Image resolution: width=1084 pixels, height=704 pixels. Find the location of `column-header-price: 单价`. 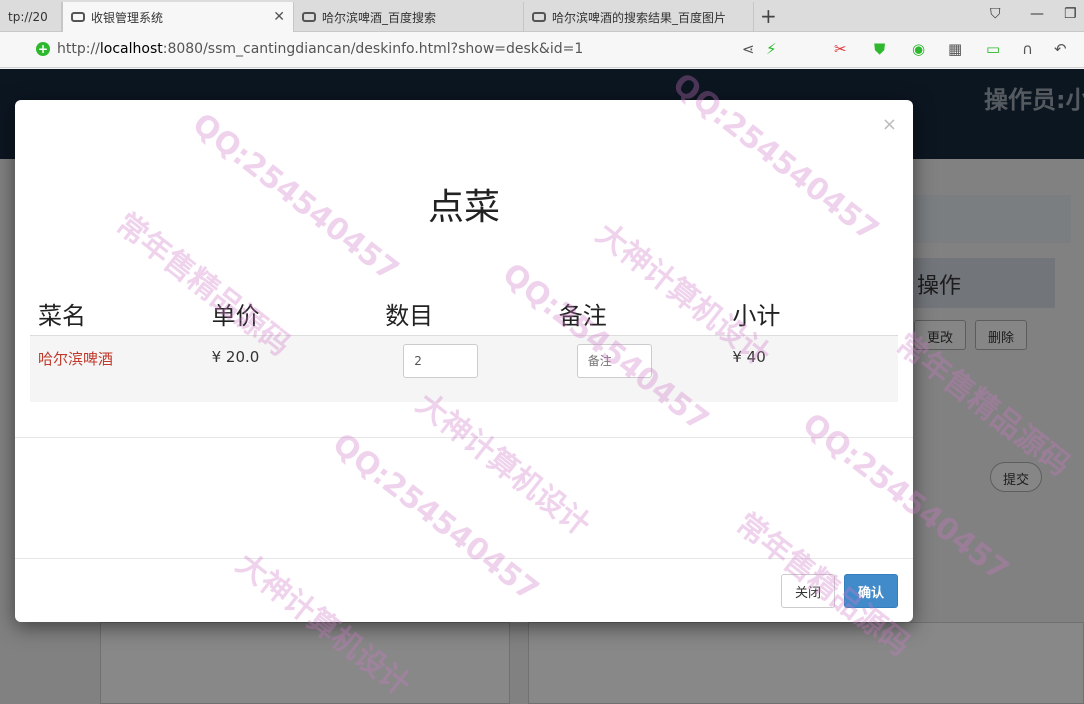

column-header-price: 单价 is located at coordinates (235, 316).